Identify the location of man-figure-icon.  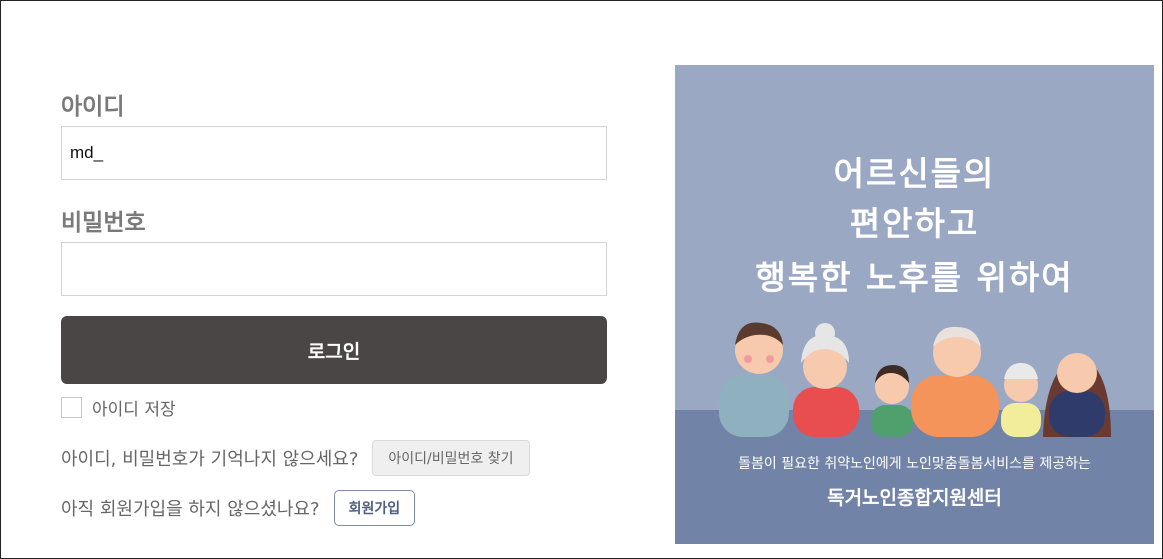
(754, 379).